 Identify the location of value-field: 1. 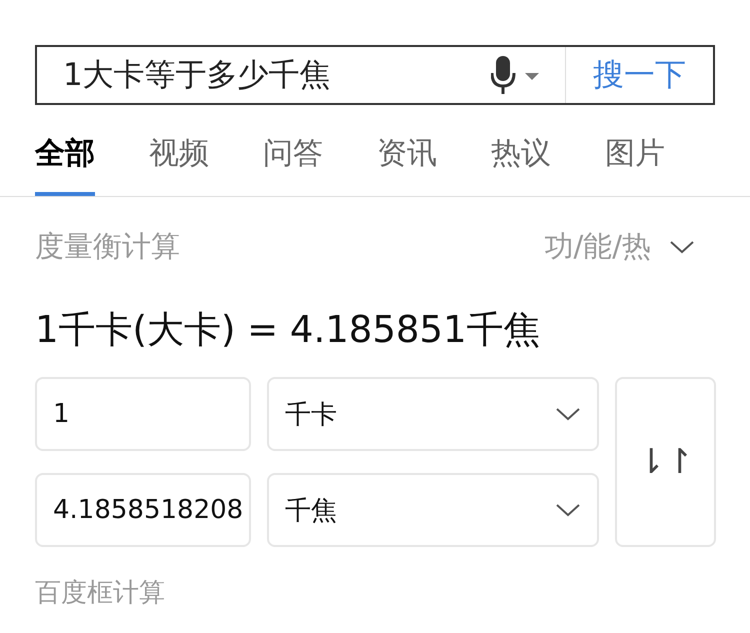
(143, 414).